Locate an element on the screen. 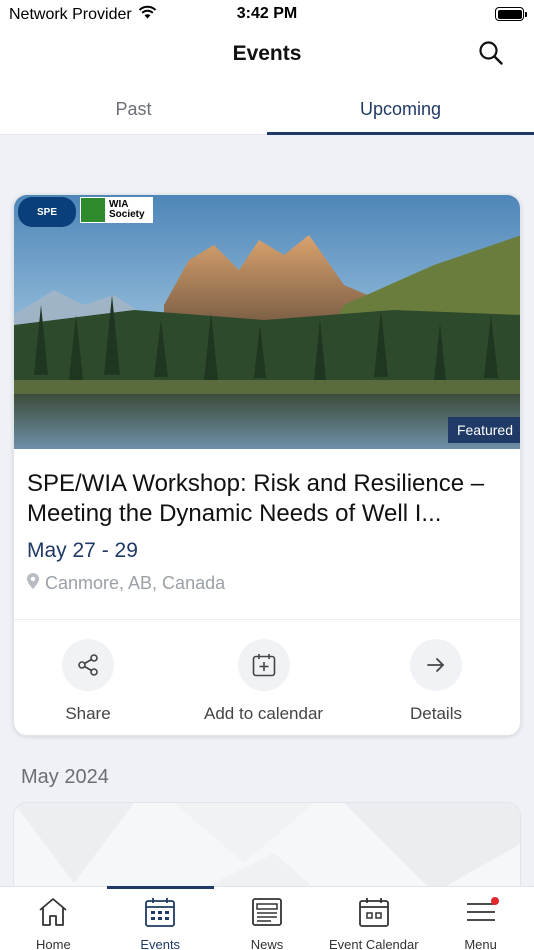 This screenshot has width=534, height=950. wia-logo-text: WIA Society is located at coordinates (127, 210).